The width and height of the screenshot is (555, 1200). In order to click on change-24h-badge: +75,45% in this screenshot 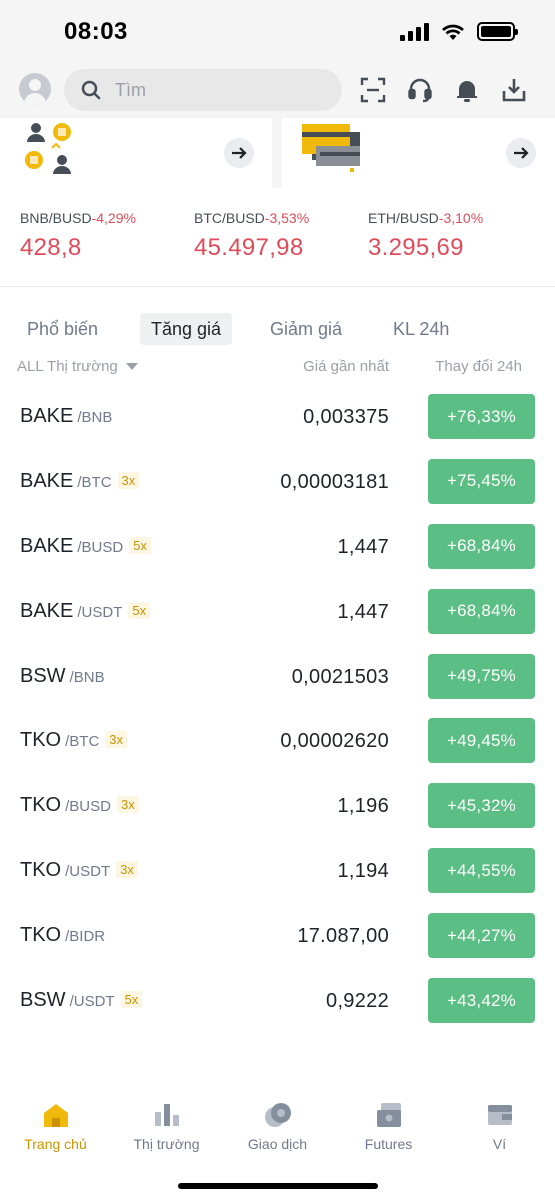, I will do `click(481, 481)`.